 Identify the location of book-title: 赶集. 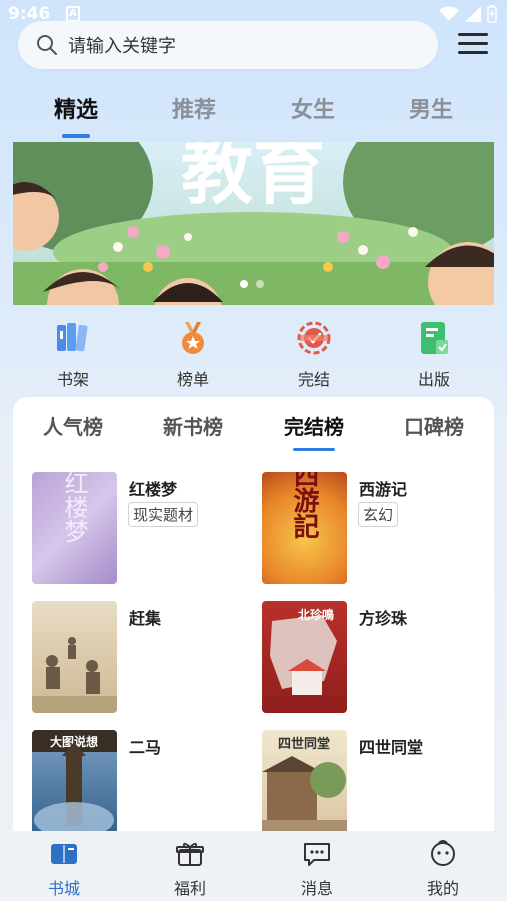
(145, 618).